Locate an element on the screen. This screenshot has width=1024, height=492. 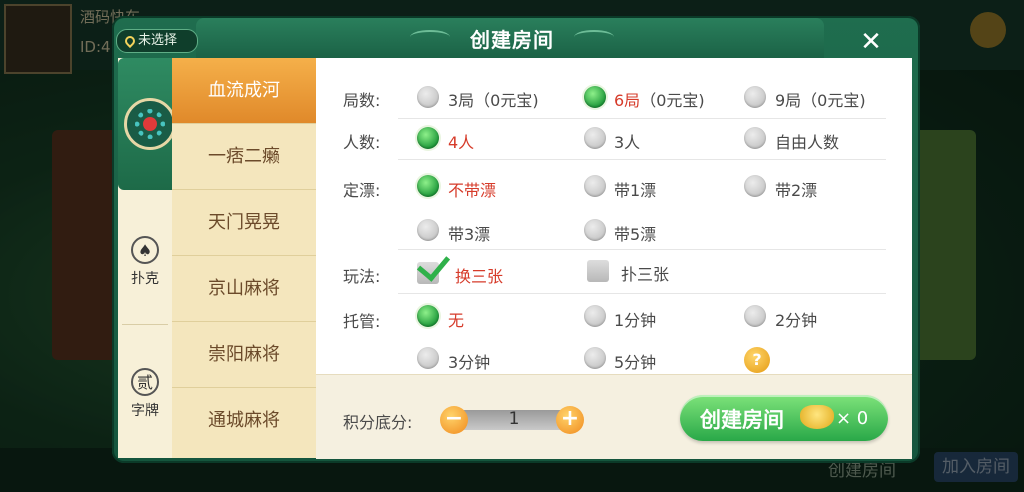
game-item: 血流成河 is located at coordinates (244, 91).